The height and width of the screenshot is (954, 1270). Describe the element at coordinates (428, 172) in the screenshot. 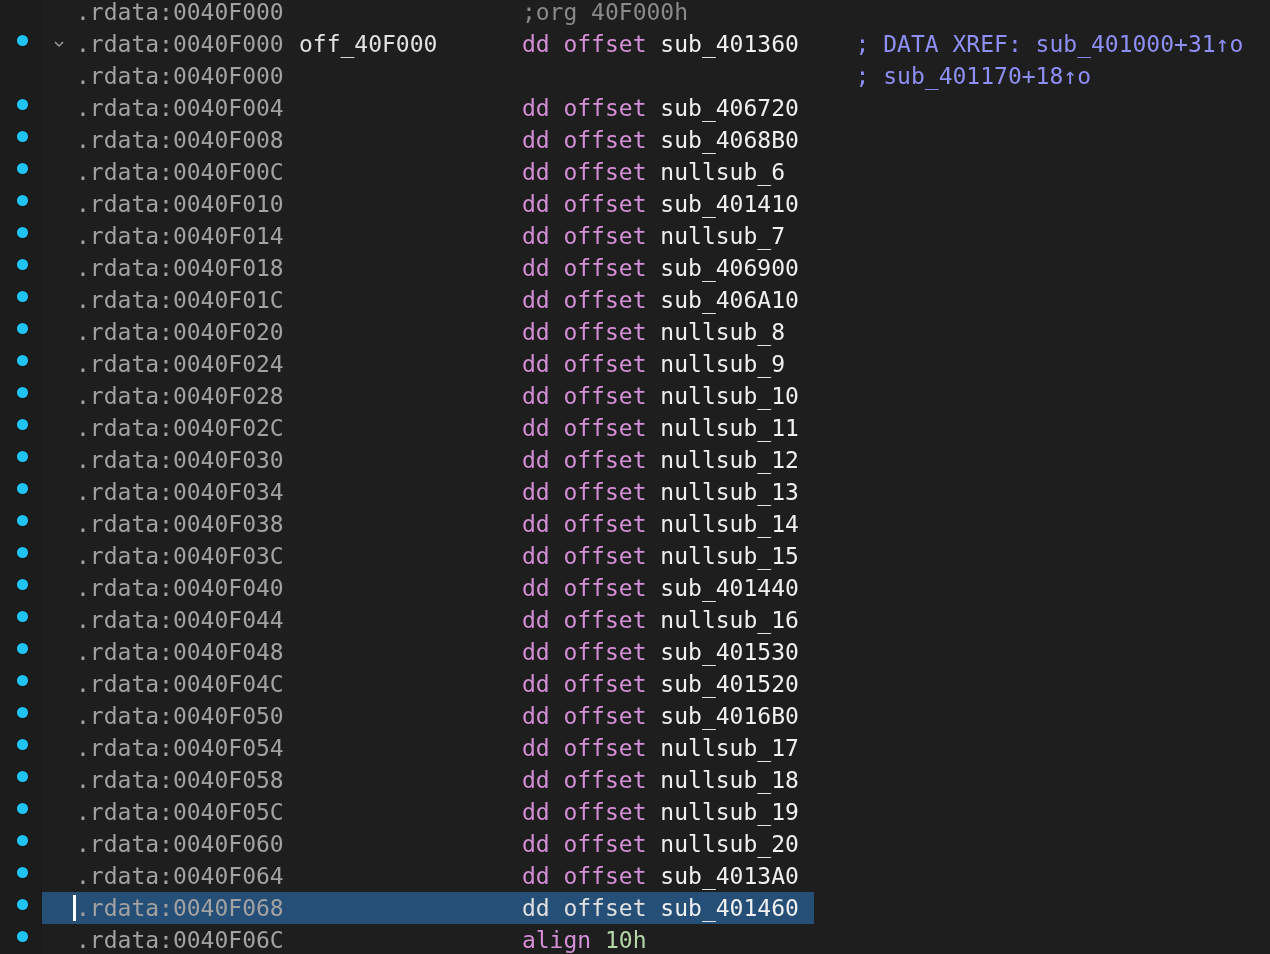

I see `listing-row: .rdata:0040F00C dd offset nullsub_6` at that location.